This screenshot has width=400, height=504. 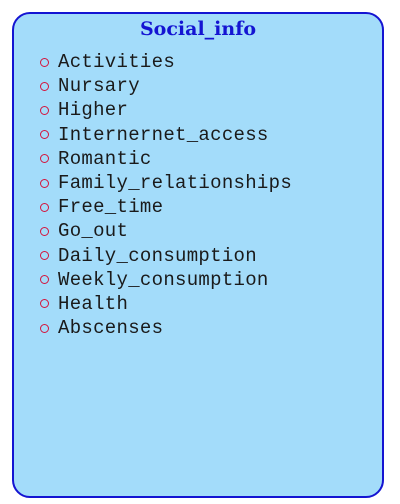 What do you see at coordinates (166, 207) in the screenshot?
I see `attribute-item: Free_time` at bounding box center [166, 207].